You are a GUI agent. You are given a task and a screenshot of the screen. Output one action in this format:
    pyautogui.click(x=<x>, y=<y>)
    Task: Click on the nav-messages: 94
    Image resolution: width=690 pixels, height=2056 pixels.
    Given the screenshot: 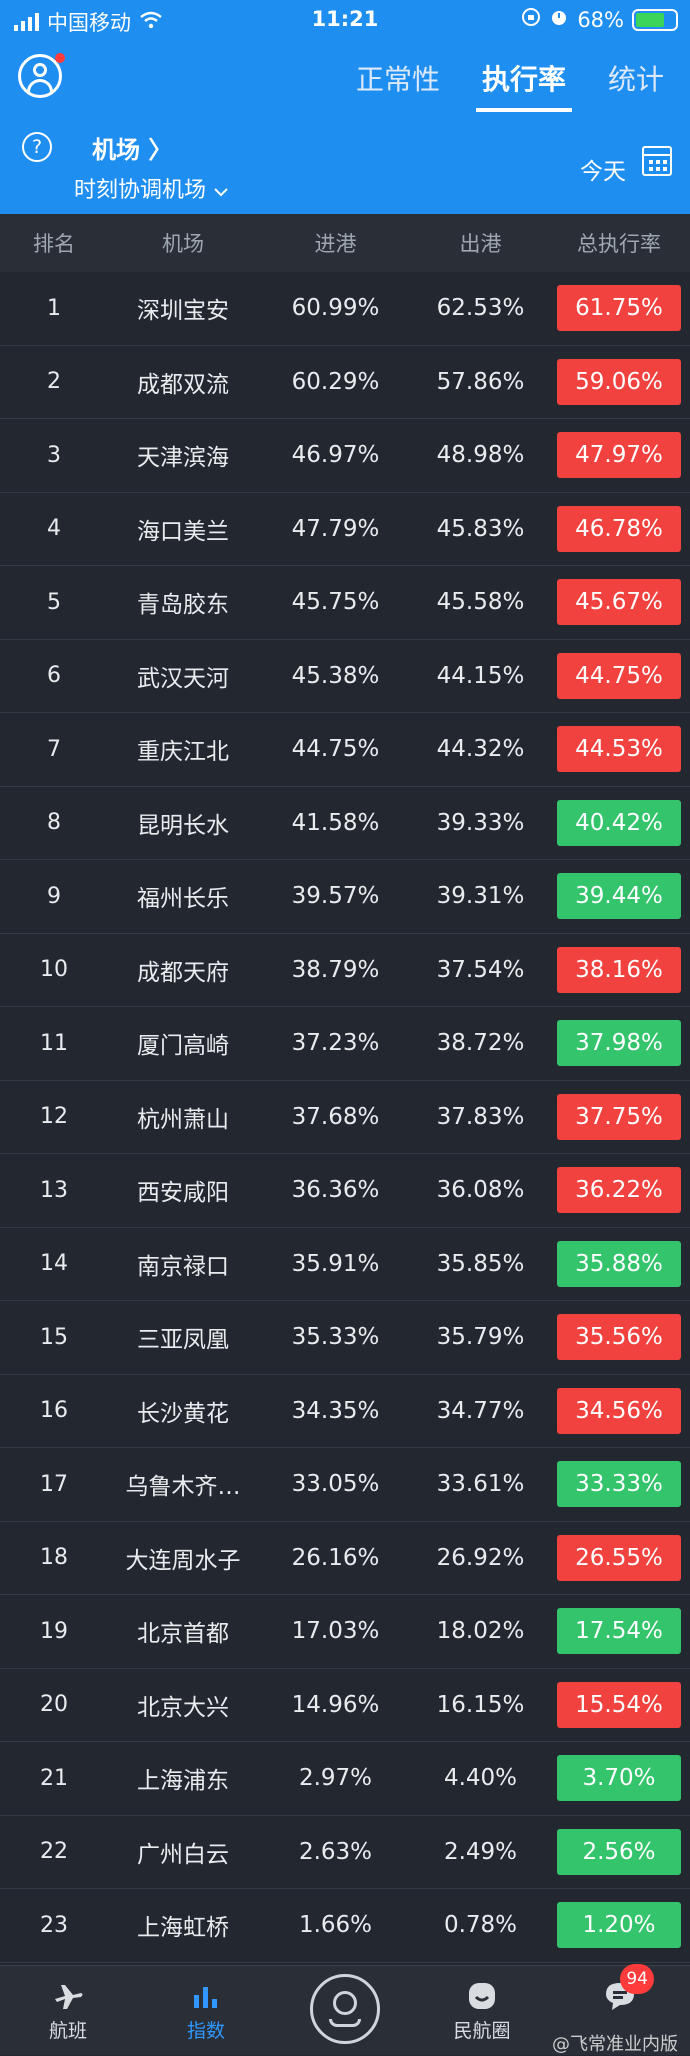 What is the action you would take?
    pyautogui.click(x=620, y=1990)
    